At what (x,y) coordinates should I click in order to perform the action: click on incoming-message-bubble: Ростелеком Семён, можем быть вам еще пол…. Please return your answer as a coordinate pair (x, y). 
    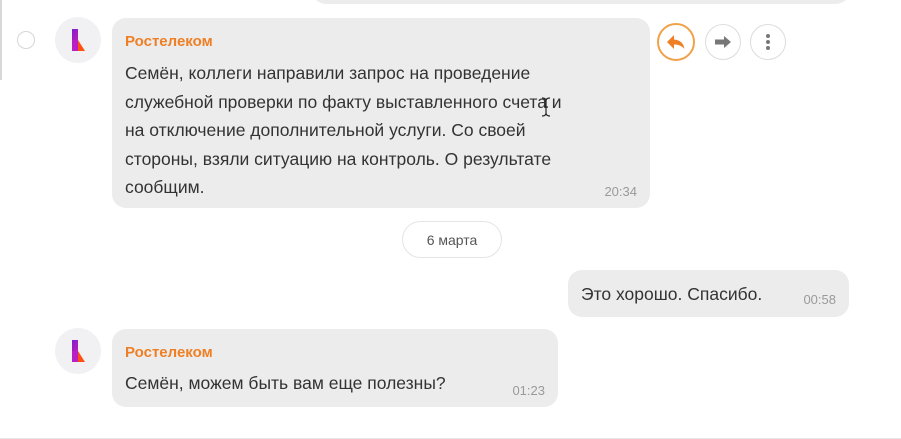
    Looking at the image, I should click on (335, 368).